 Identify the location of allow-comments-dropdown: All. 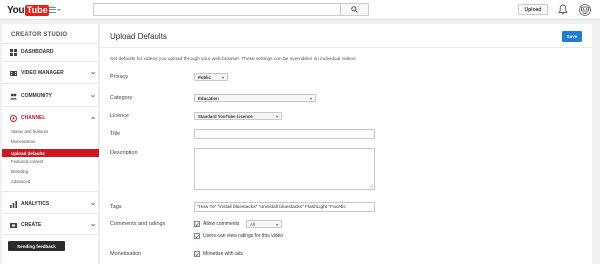
(264, 224).